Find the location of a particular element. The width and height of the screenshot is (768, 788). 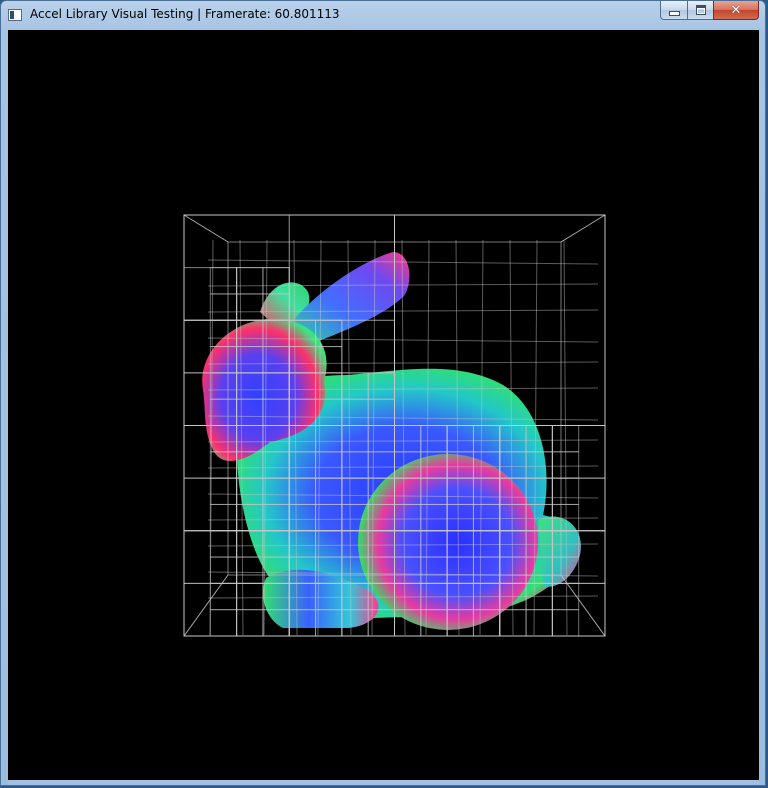

close-icon: ✕ is located at coordinates (736, 10).